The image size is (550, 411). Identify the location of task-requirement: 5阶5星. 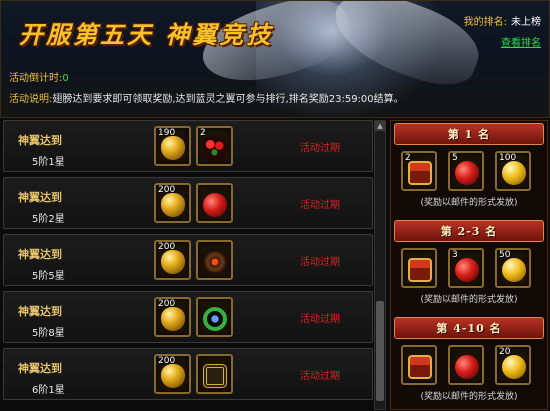
(48, 276).